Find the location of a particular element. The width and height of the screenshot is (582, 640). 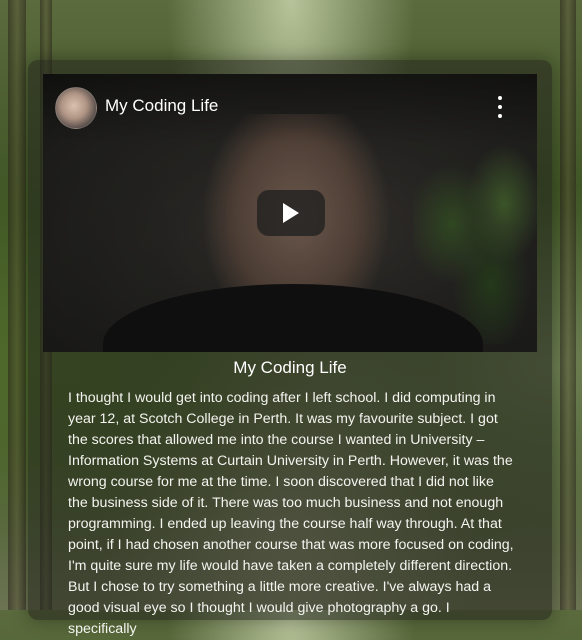

channel-avatar is located at coordinates (76, 108).